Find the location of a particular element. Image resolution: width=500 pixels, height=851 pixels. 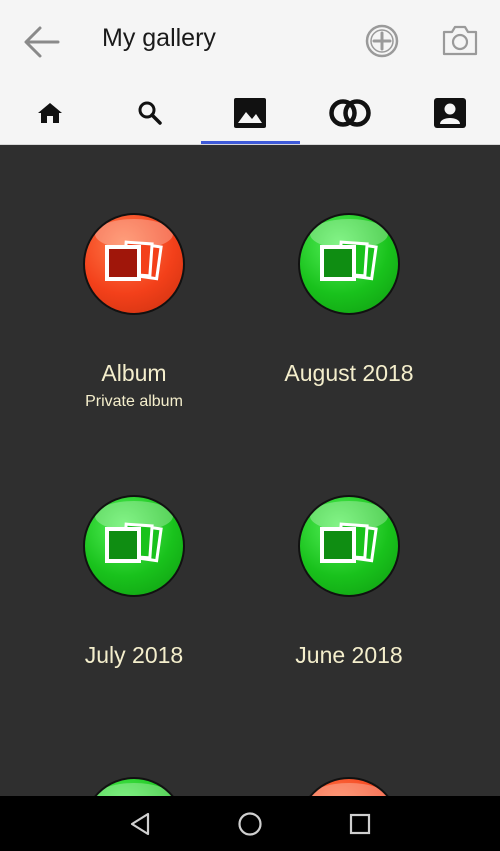

back-triangle-icon is located at coordinates (140, 824).